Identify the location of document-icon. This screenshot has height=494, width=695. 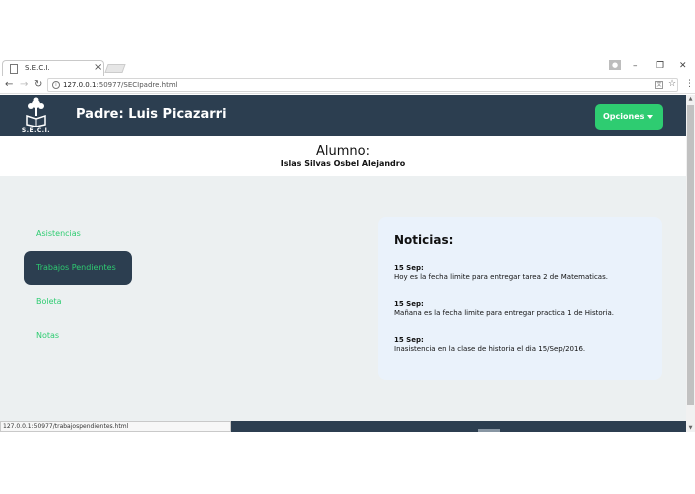
(14, 69).